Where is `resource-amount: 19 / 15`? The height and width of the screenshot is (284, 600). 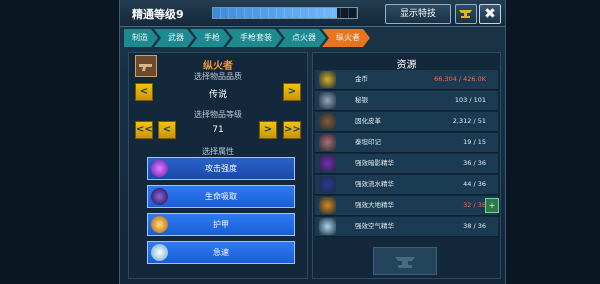
resource-amount: 19 / 15 is located at coordinates (474, 142).